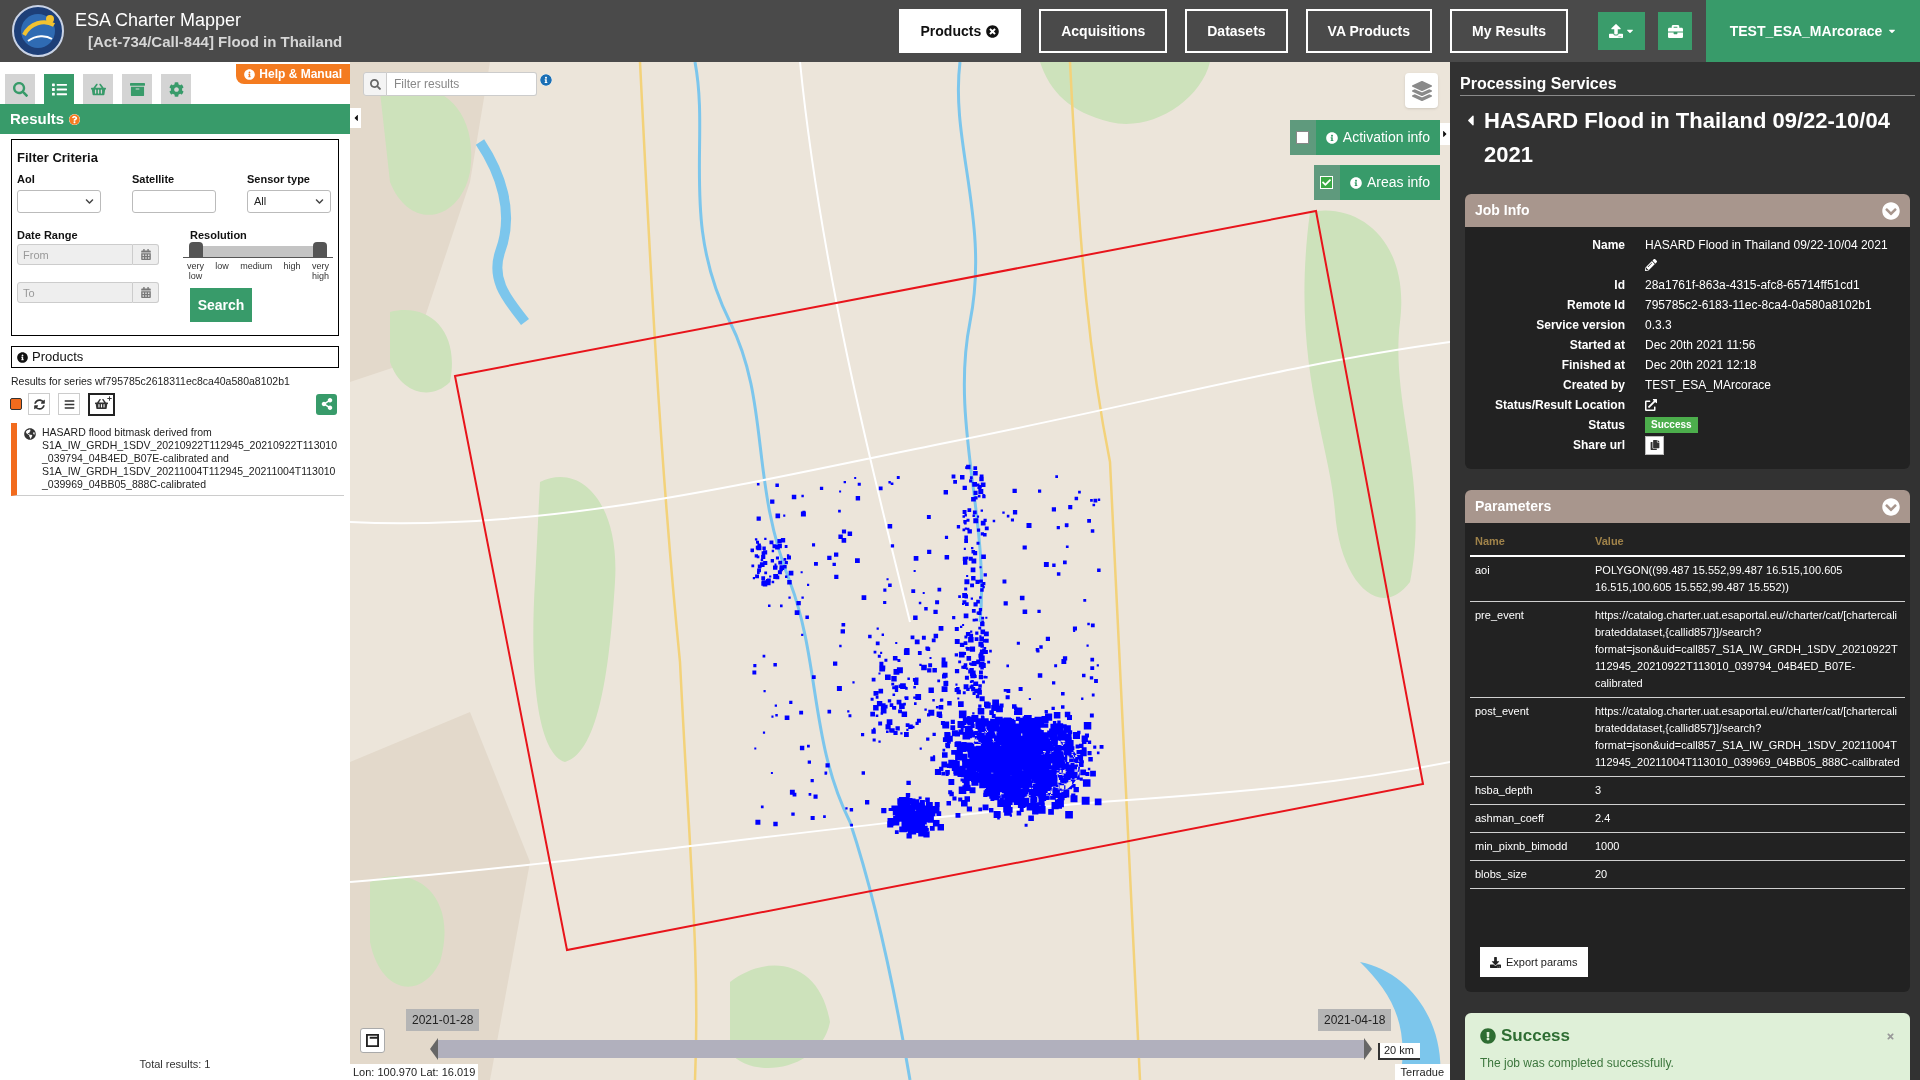 Image resolution: width=1920 pixels, height=1080 pixels. I want to click on external-link-icon, so click(1651, 405).